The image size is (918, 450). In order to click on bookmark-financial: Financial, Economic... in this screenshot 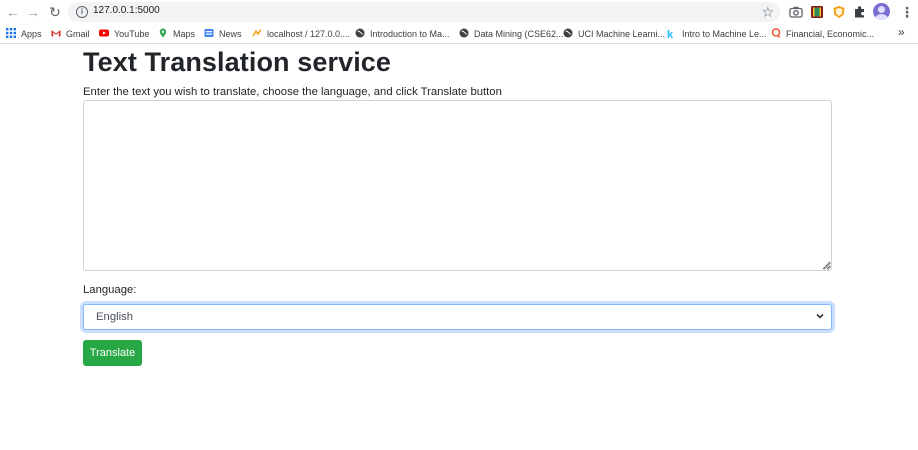, I will do `click(822, 34)`.